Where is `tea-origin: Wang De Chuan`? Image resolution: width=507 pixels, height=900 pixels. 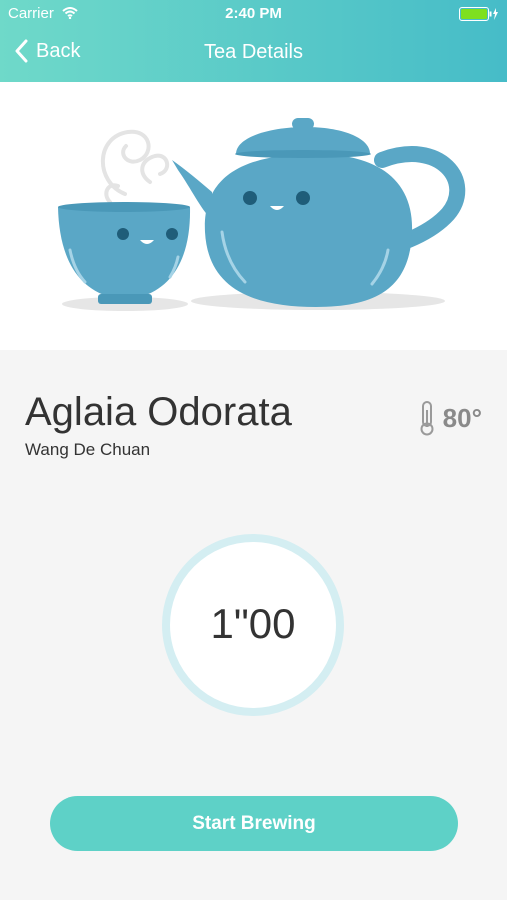 tea-origin: Wang De Chuan is located at coordinates (88, 449).